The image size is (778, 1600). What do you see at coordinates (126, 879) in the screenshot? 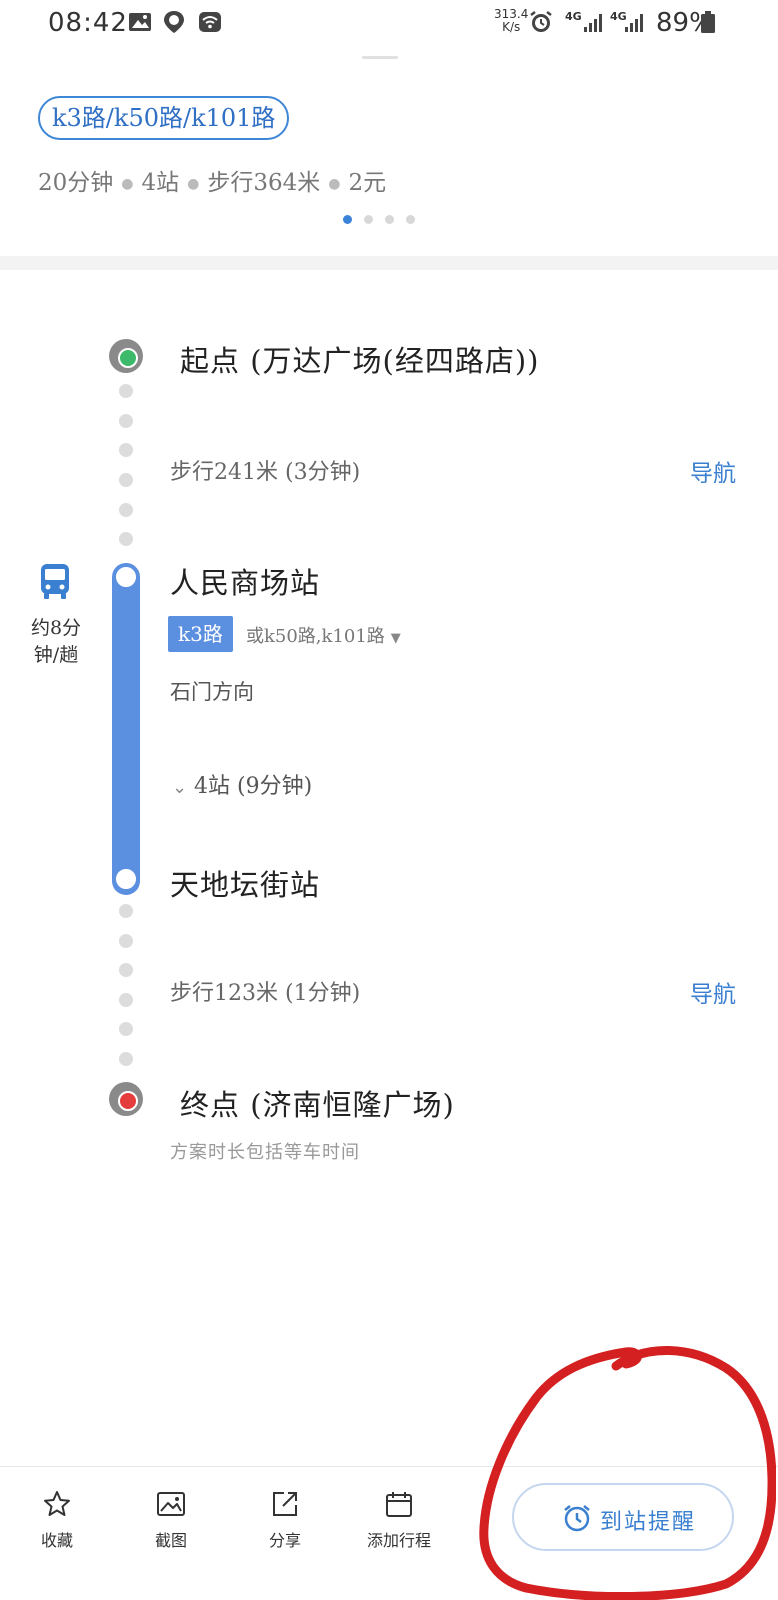
I see `alight-stop-marker-icon` at bounding box center [126, 879].